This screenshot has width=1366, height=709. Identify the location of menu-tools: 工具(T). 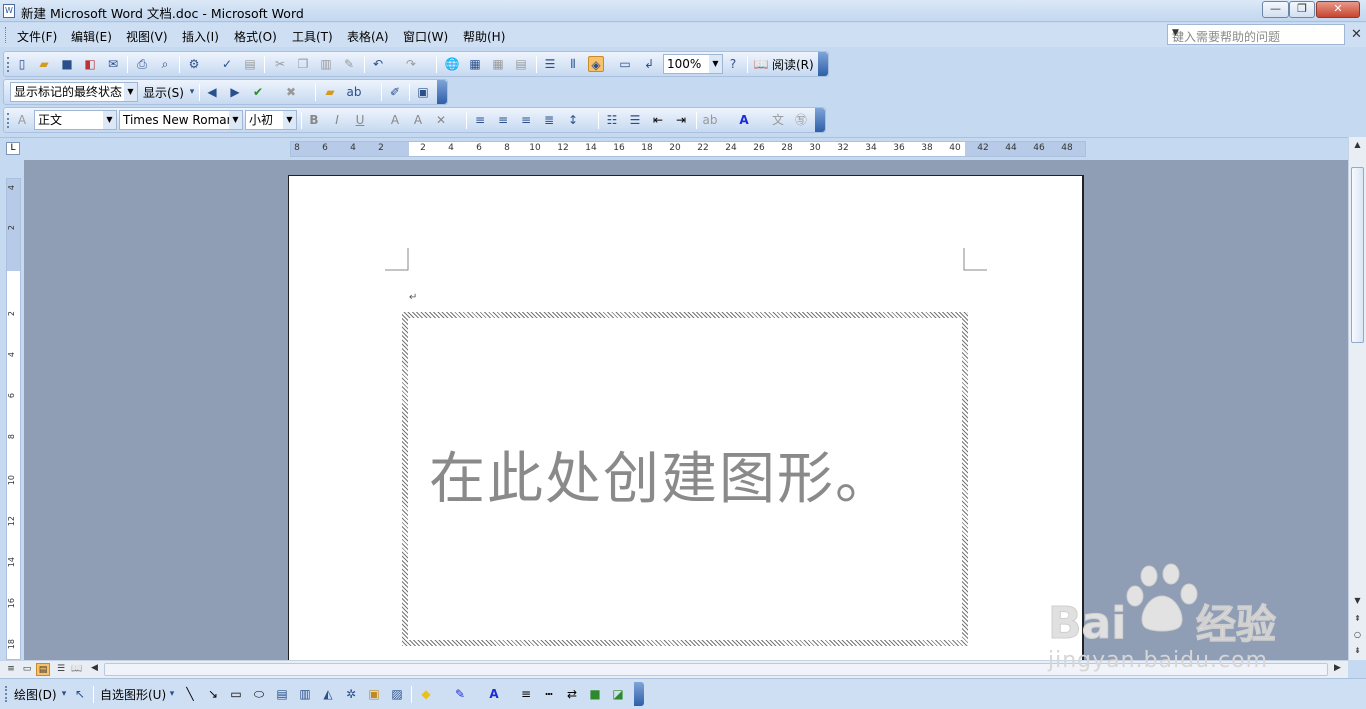
(312, 36).